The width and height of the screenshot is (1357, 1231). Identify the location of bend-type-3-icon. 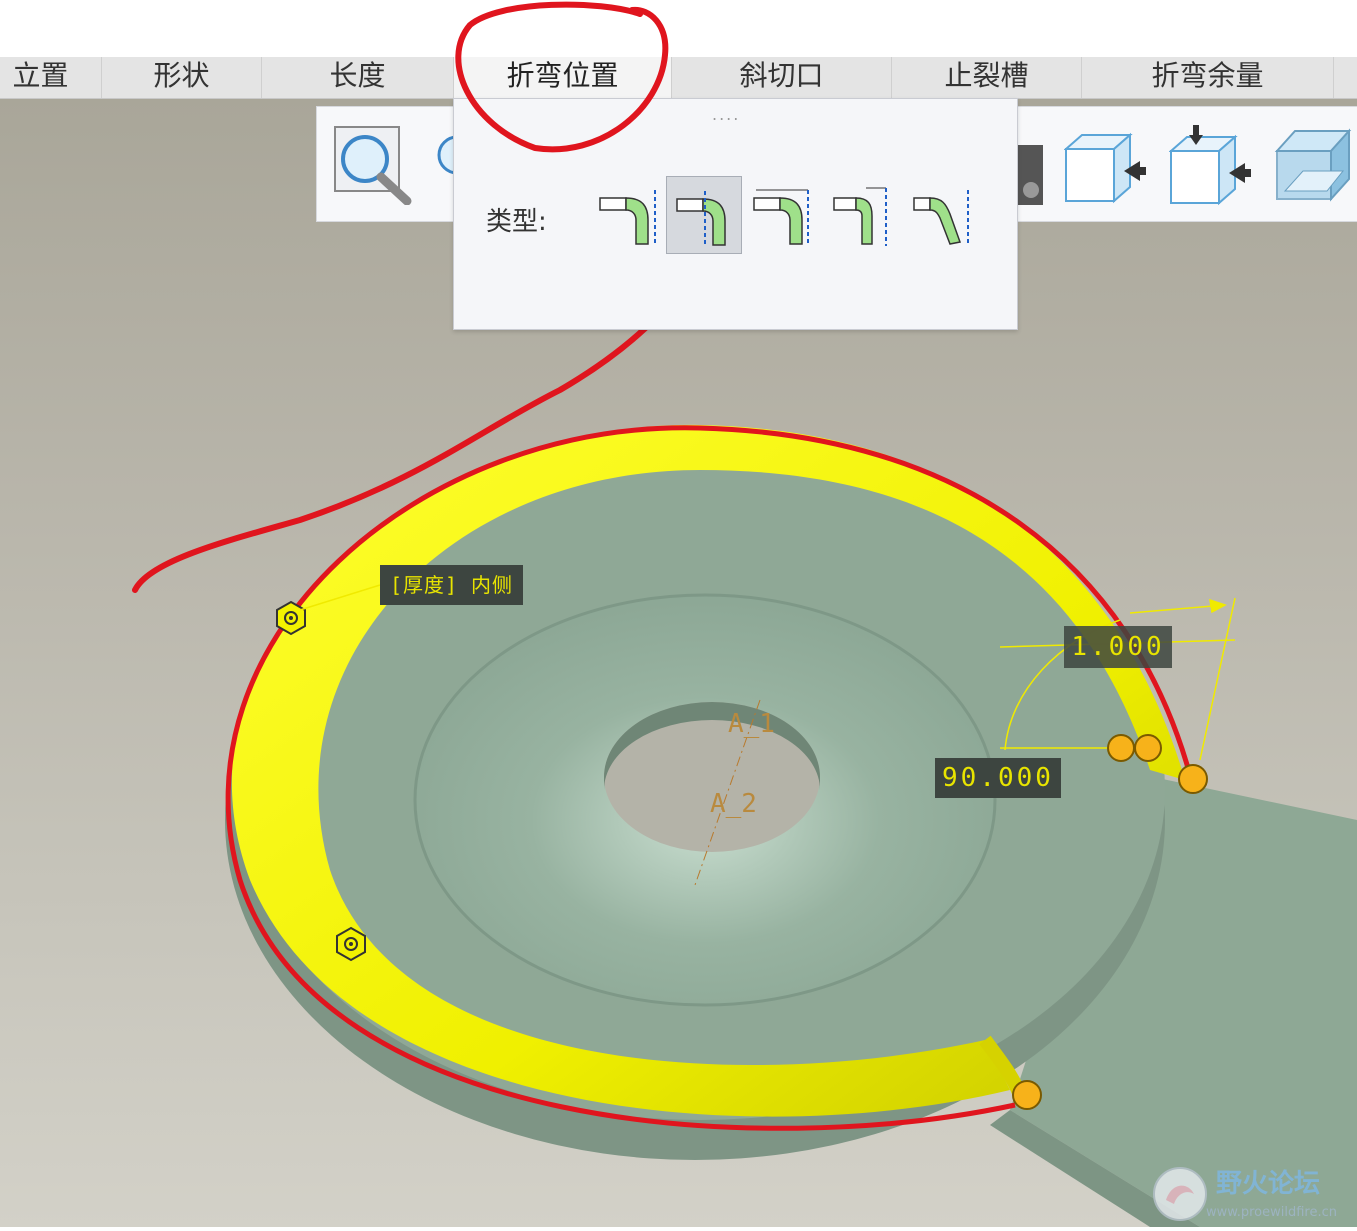
(781, 217).